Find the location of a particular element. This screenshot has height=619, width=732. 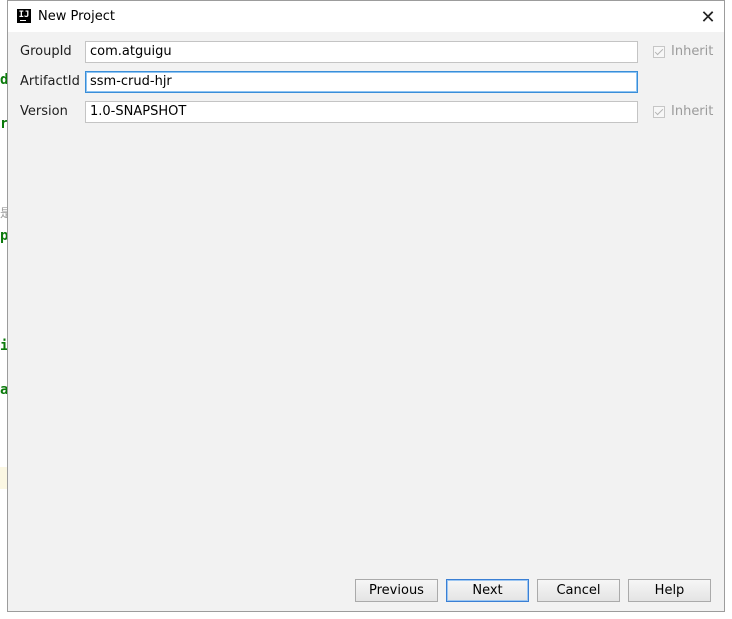

version-inherit-checkbox: Inherit is located at coordinates (683, 111).